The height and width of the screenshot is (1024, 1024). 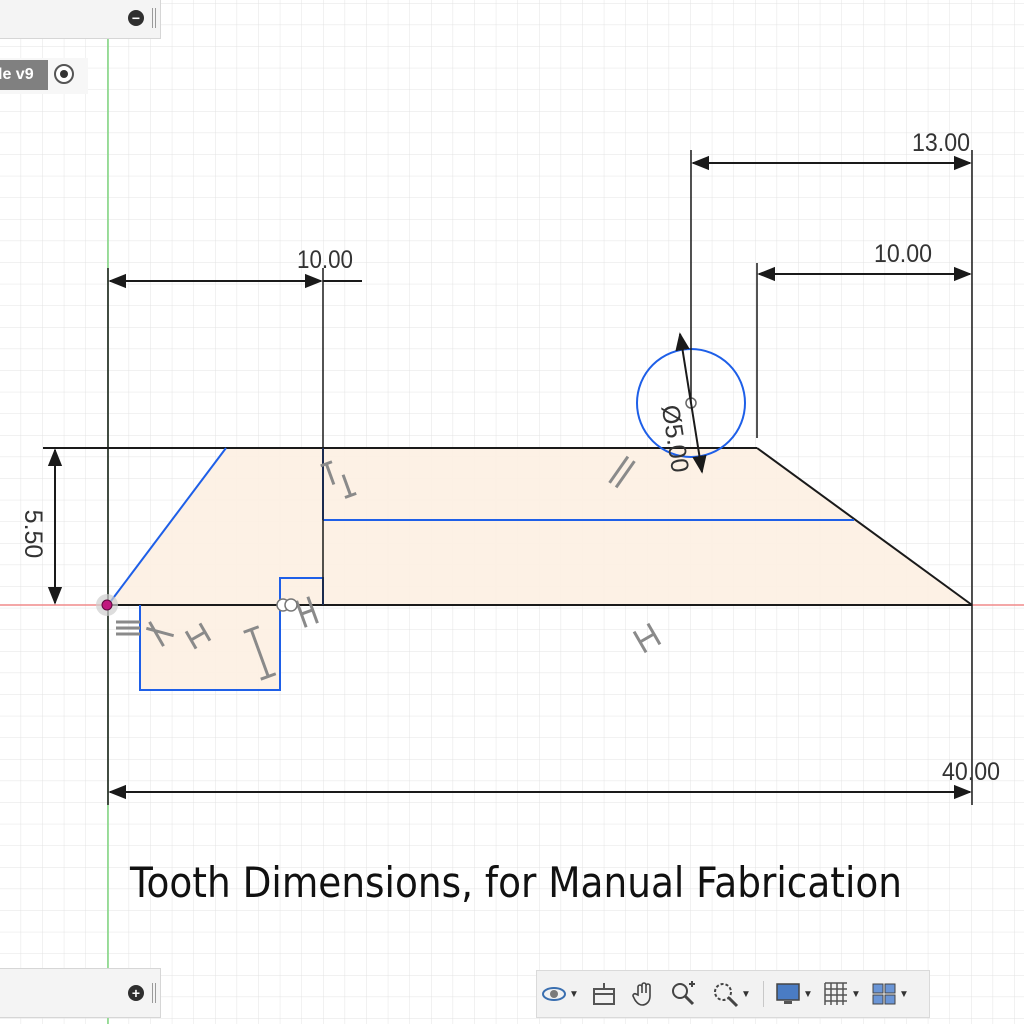 I want to click on sketch-caption: Tooth Dimensions, for Manual Fabrication, so click(x=515, y=882).